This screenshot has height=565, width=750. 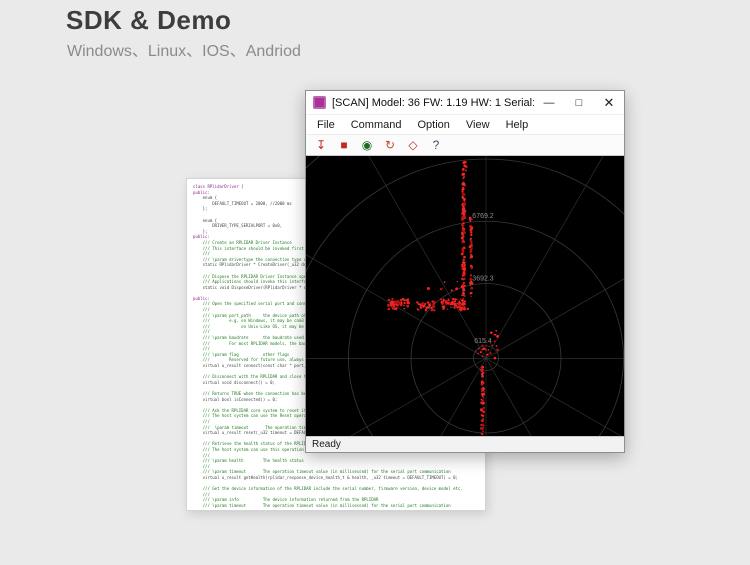 I want to click on connect-icon: ↧, so click(x=321, y=145).